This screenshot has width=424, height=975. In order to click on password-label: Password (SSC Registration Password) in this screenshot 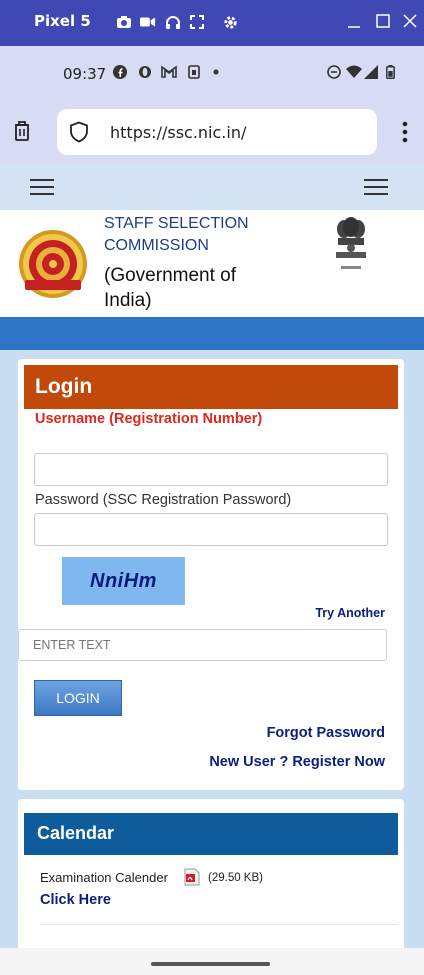, I will do `click(163, 500)`.